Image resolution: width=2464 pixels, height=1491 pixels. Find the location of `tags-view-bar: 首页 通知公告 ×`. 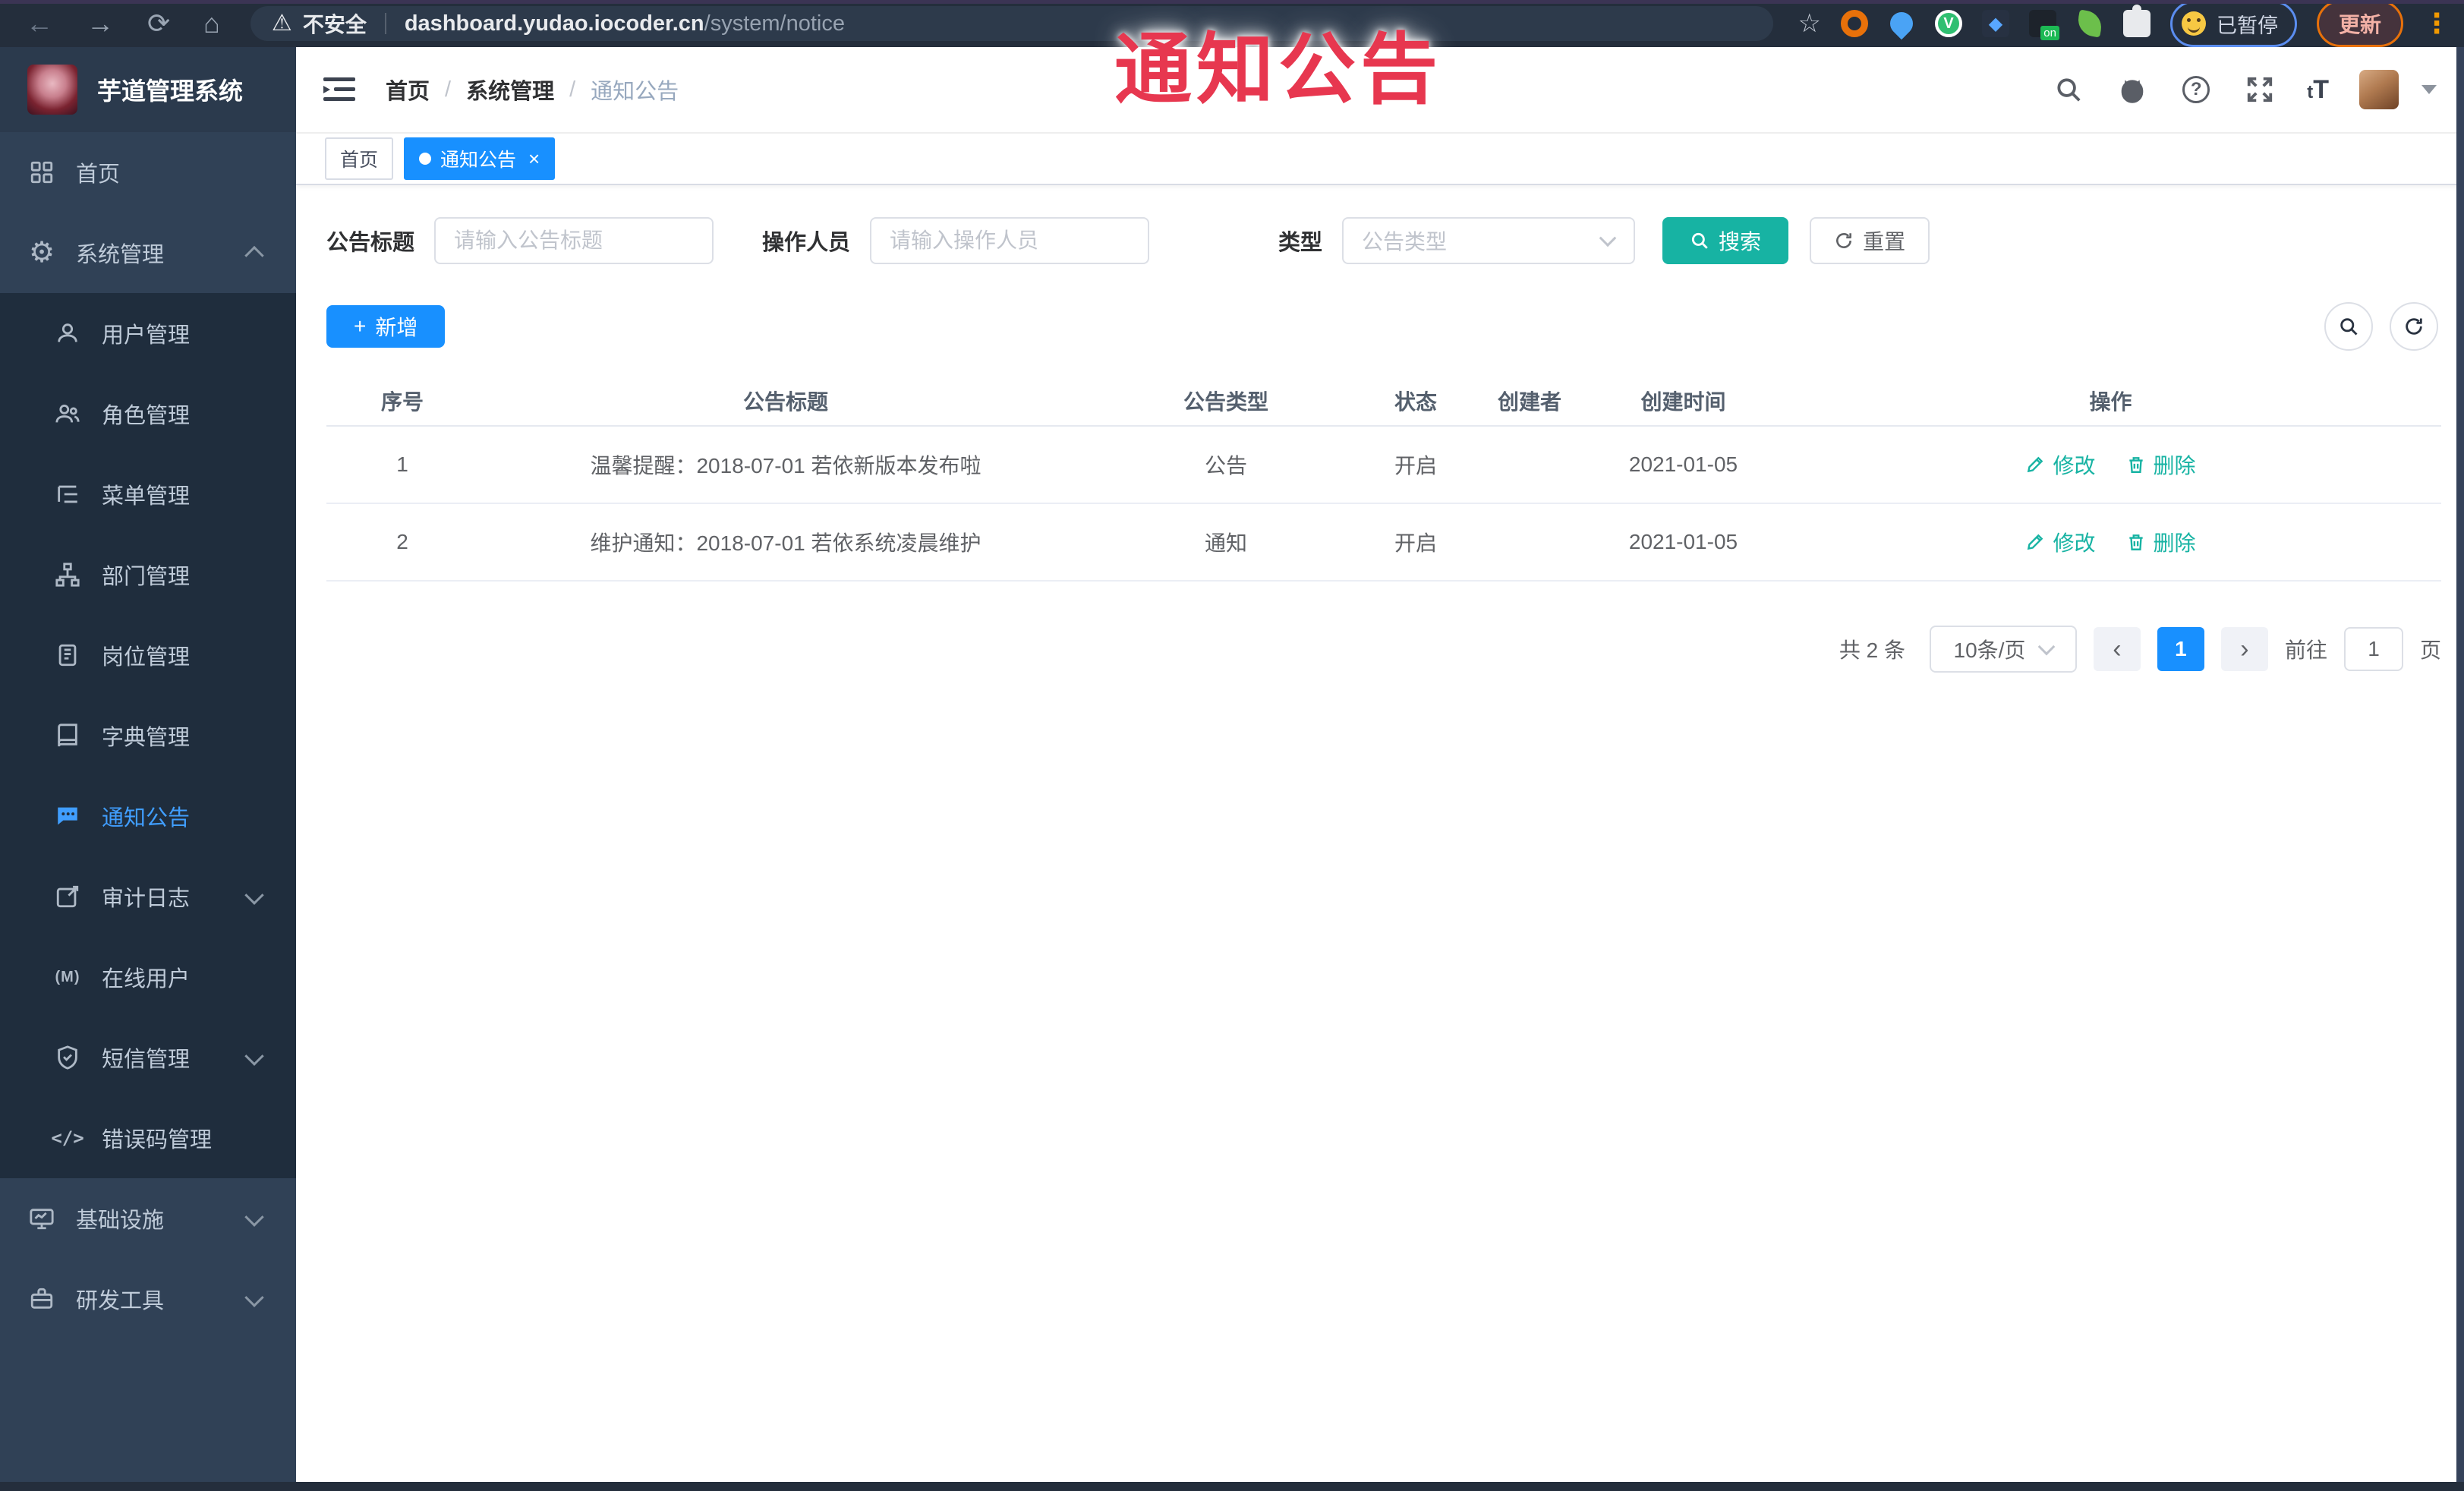

tags-view-bar: 首页 通知公告 × is located at coordinates (1380, 159).